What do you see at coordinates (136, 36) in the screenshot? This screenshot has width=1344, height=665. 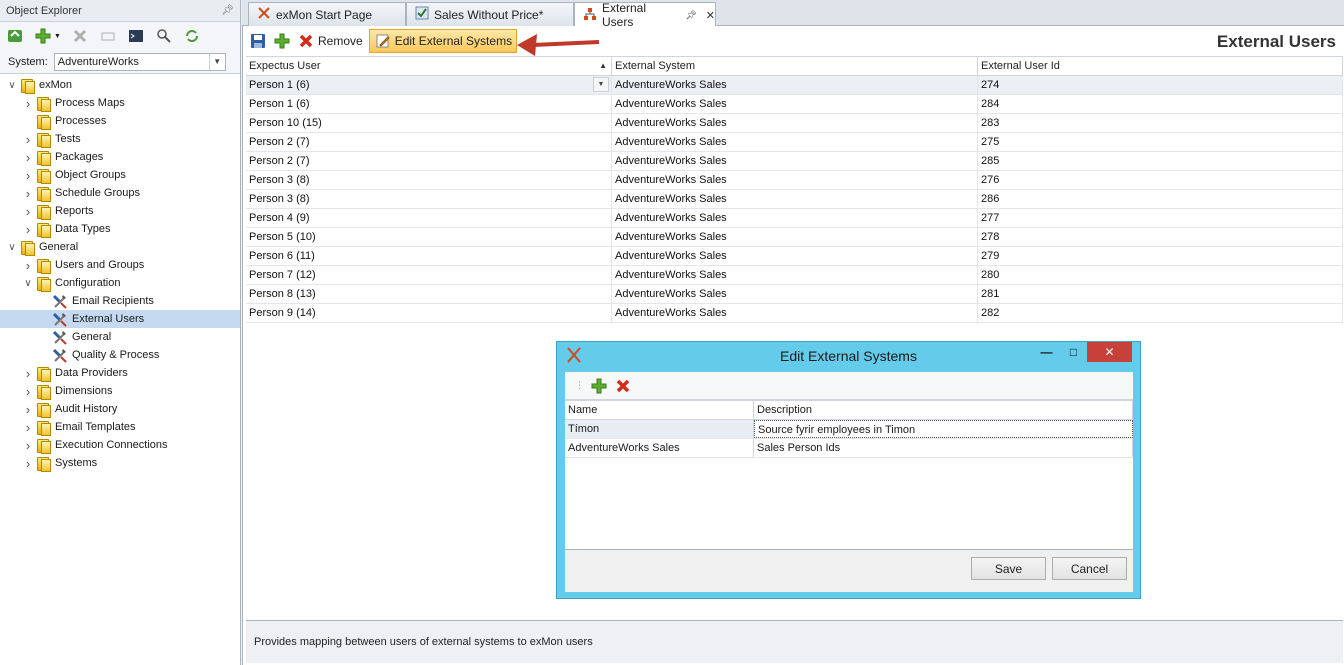 I see `console-icon` at bounding box center [136, 36].